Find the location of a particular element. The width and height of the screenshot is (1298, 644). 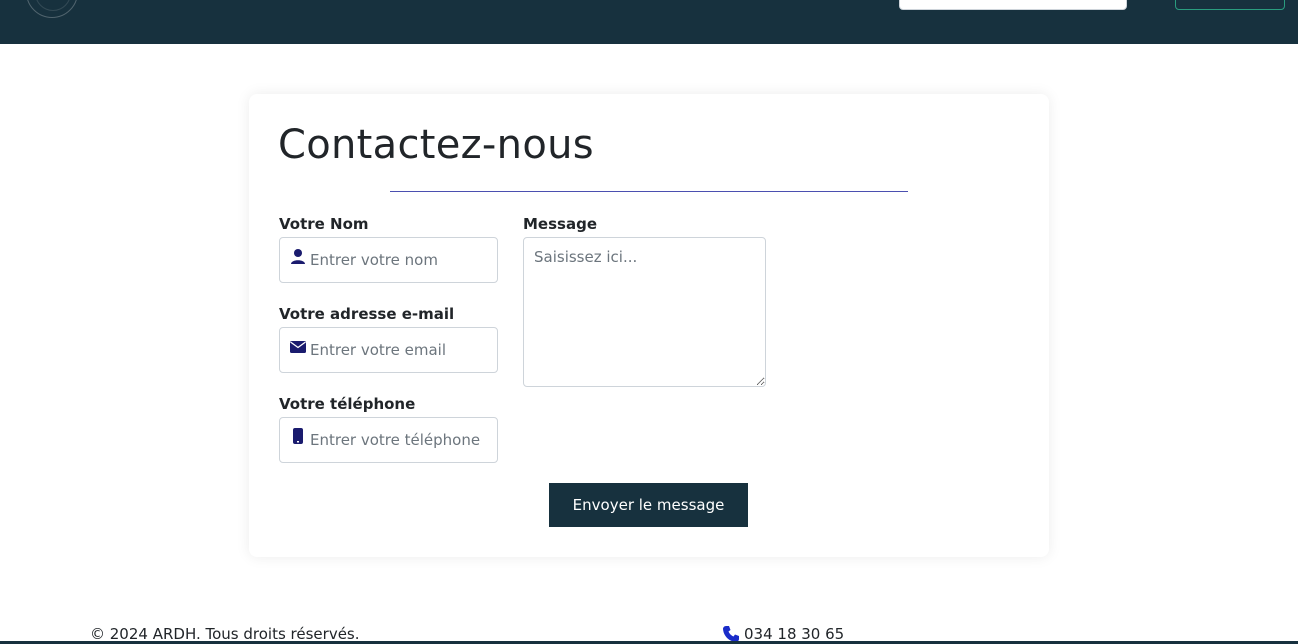

phone-input-group is located at coordinates (388, 440).